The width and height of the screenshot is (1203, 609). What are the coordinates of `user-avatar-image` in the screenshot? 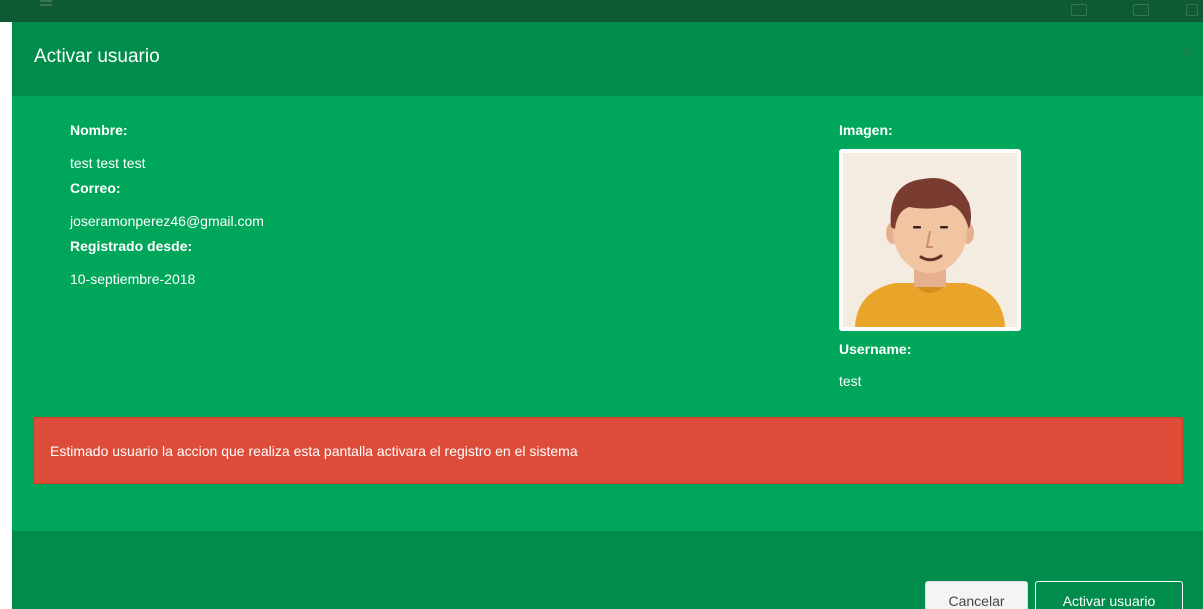 It's located at (930, 240).